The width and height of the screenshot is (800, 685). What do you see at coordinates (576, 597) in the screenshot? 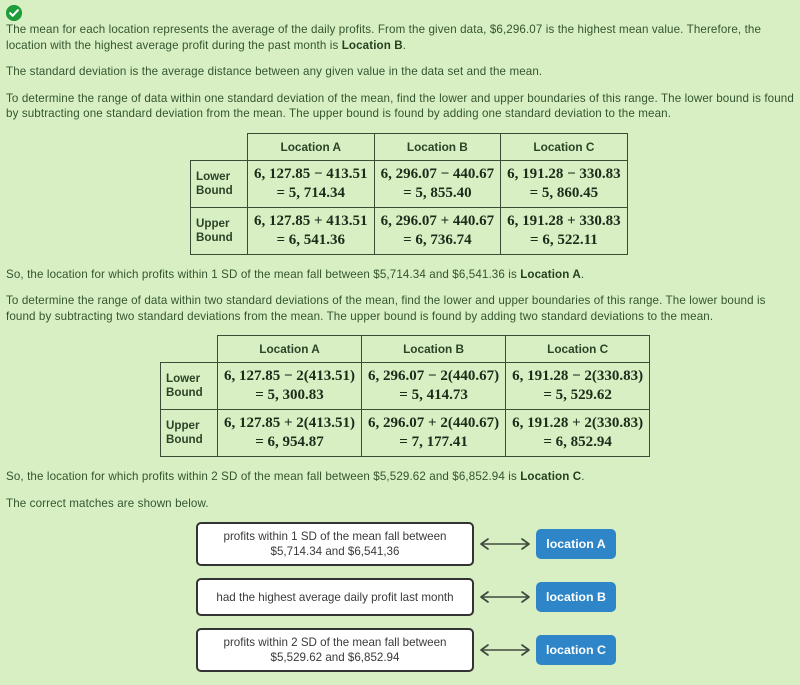
I see `match-target-badge-location-b: location B` at bounding box center [576, 597].